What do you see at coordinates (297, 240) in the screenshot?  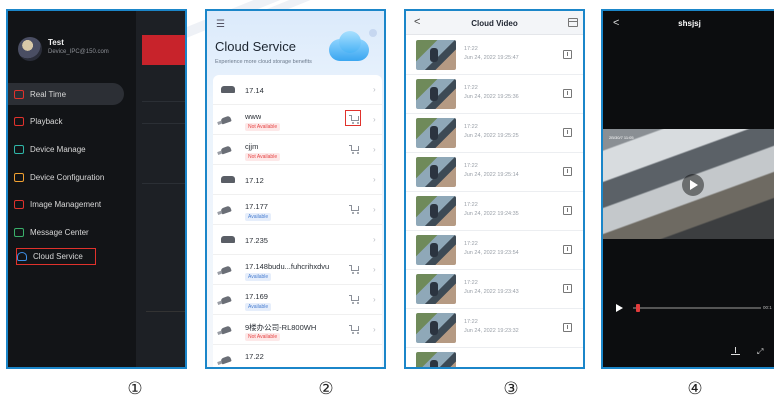 I see `device-row: 17.235 ›` at bounding box center [297, 240].